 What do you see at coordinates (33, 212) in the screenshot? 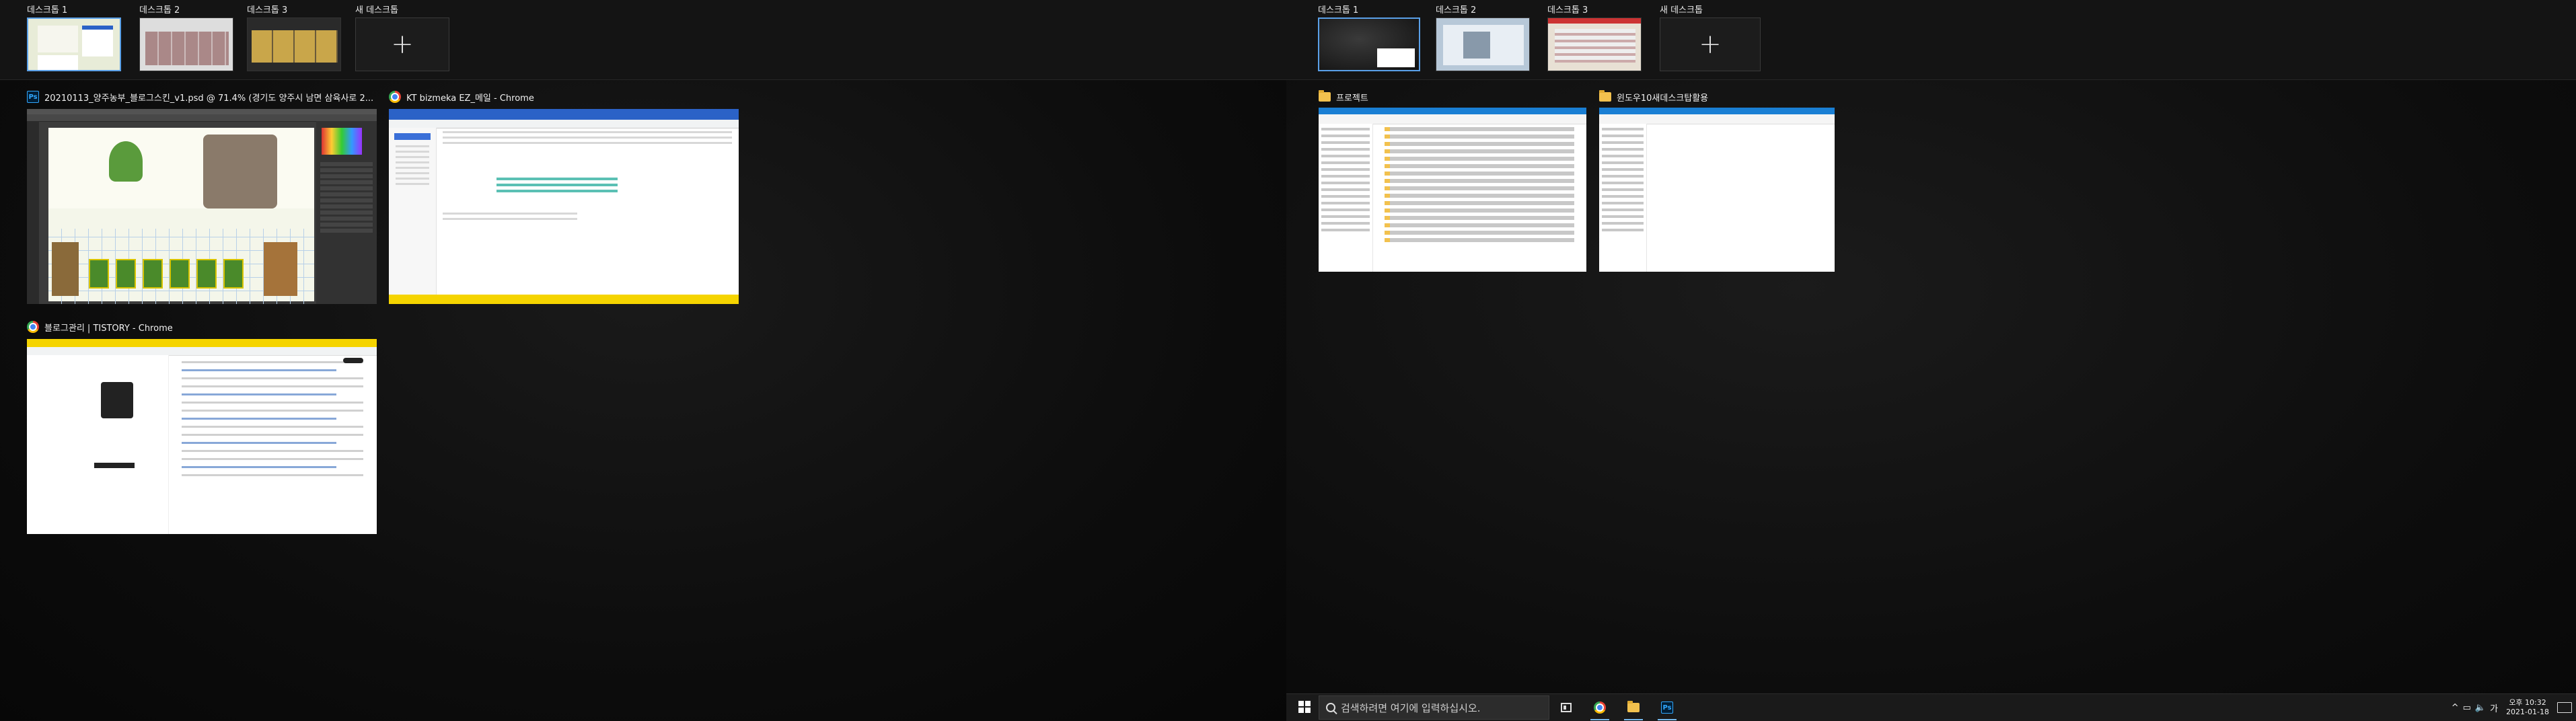
I see `tools-panel` at bounding box center [33, 212].